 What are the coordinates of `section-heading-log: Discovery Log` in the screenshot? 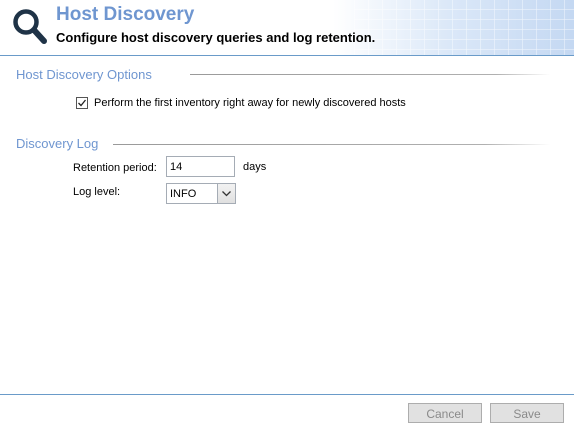 It's located at (57, 143).